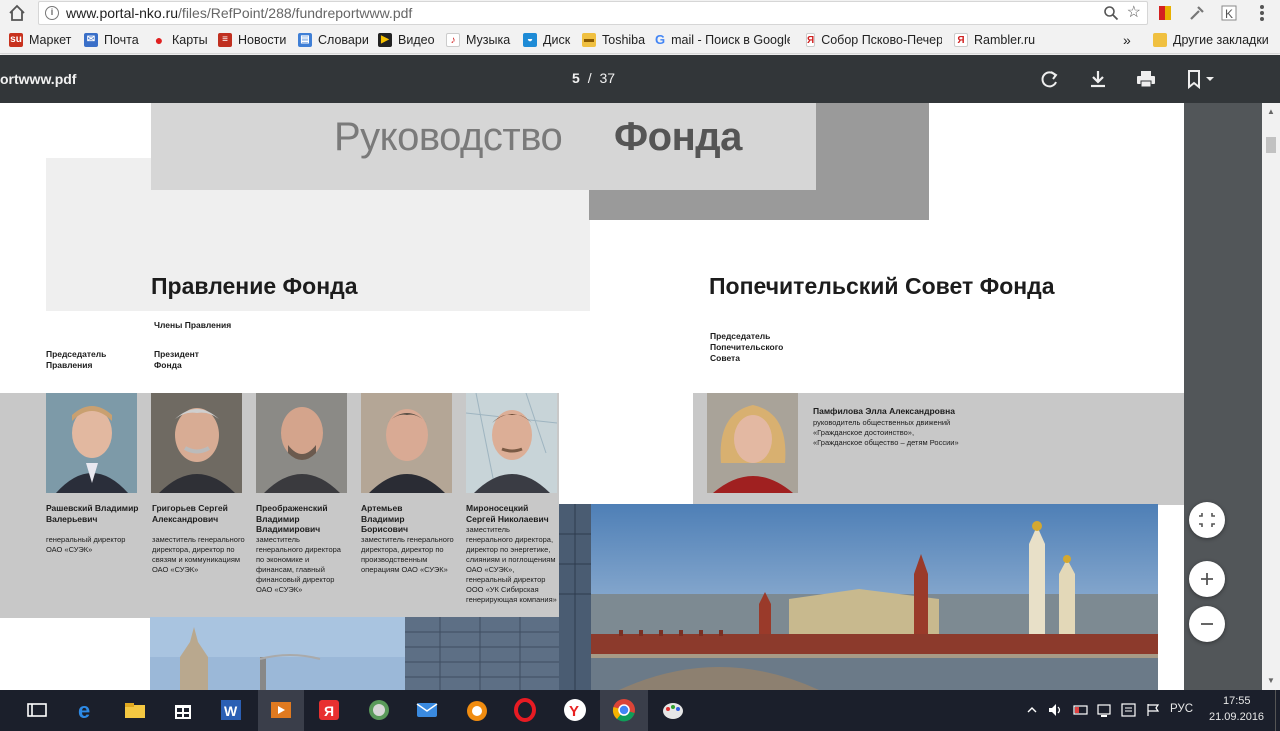 Image resolution: width=1280 pixels, height=731 pixels. Describe the element at coordinates (1221, 40) in the screenshot. I see `other-bookmarks-label: Другие закладки` at that location.